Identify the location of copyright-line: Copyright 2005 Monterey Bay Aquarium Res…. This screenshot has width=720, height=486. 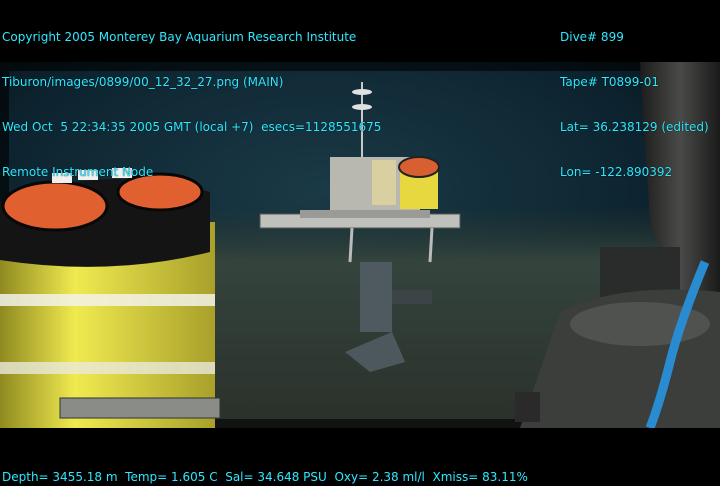
(179, 37).